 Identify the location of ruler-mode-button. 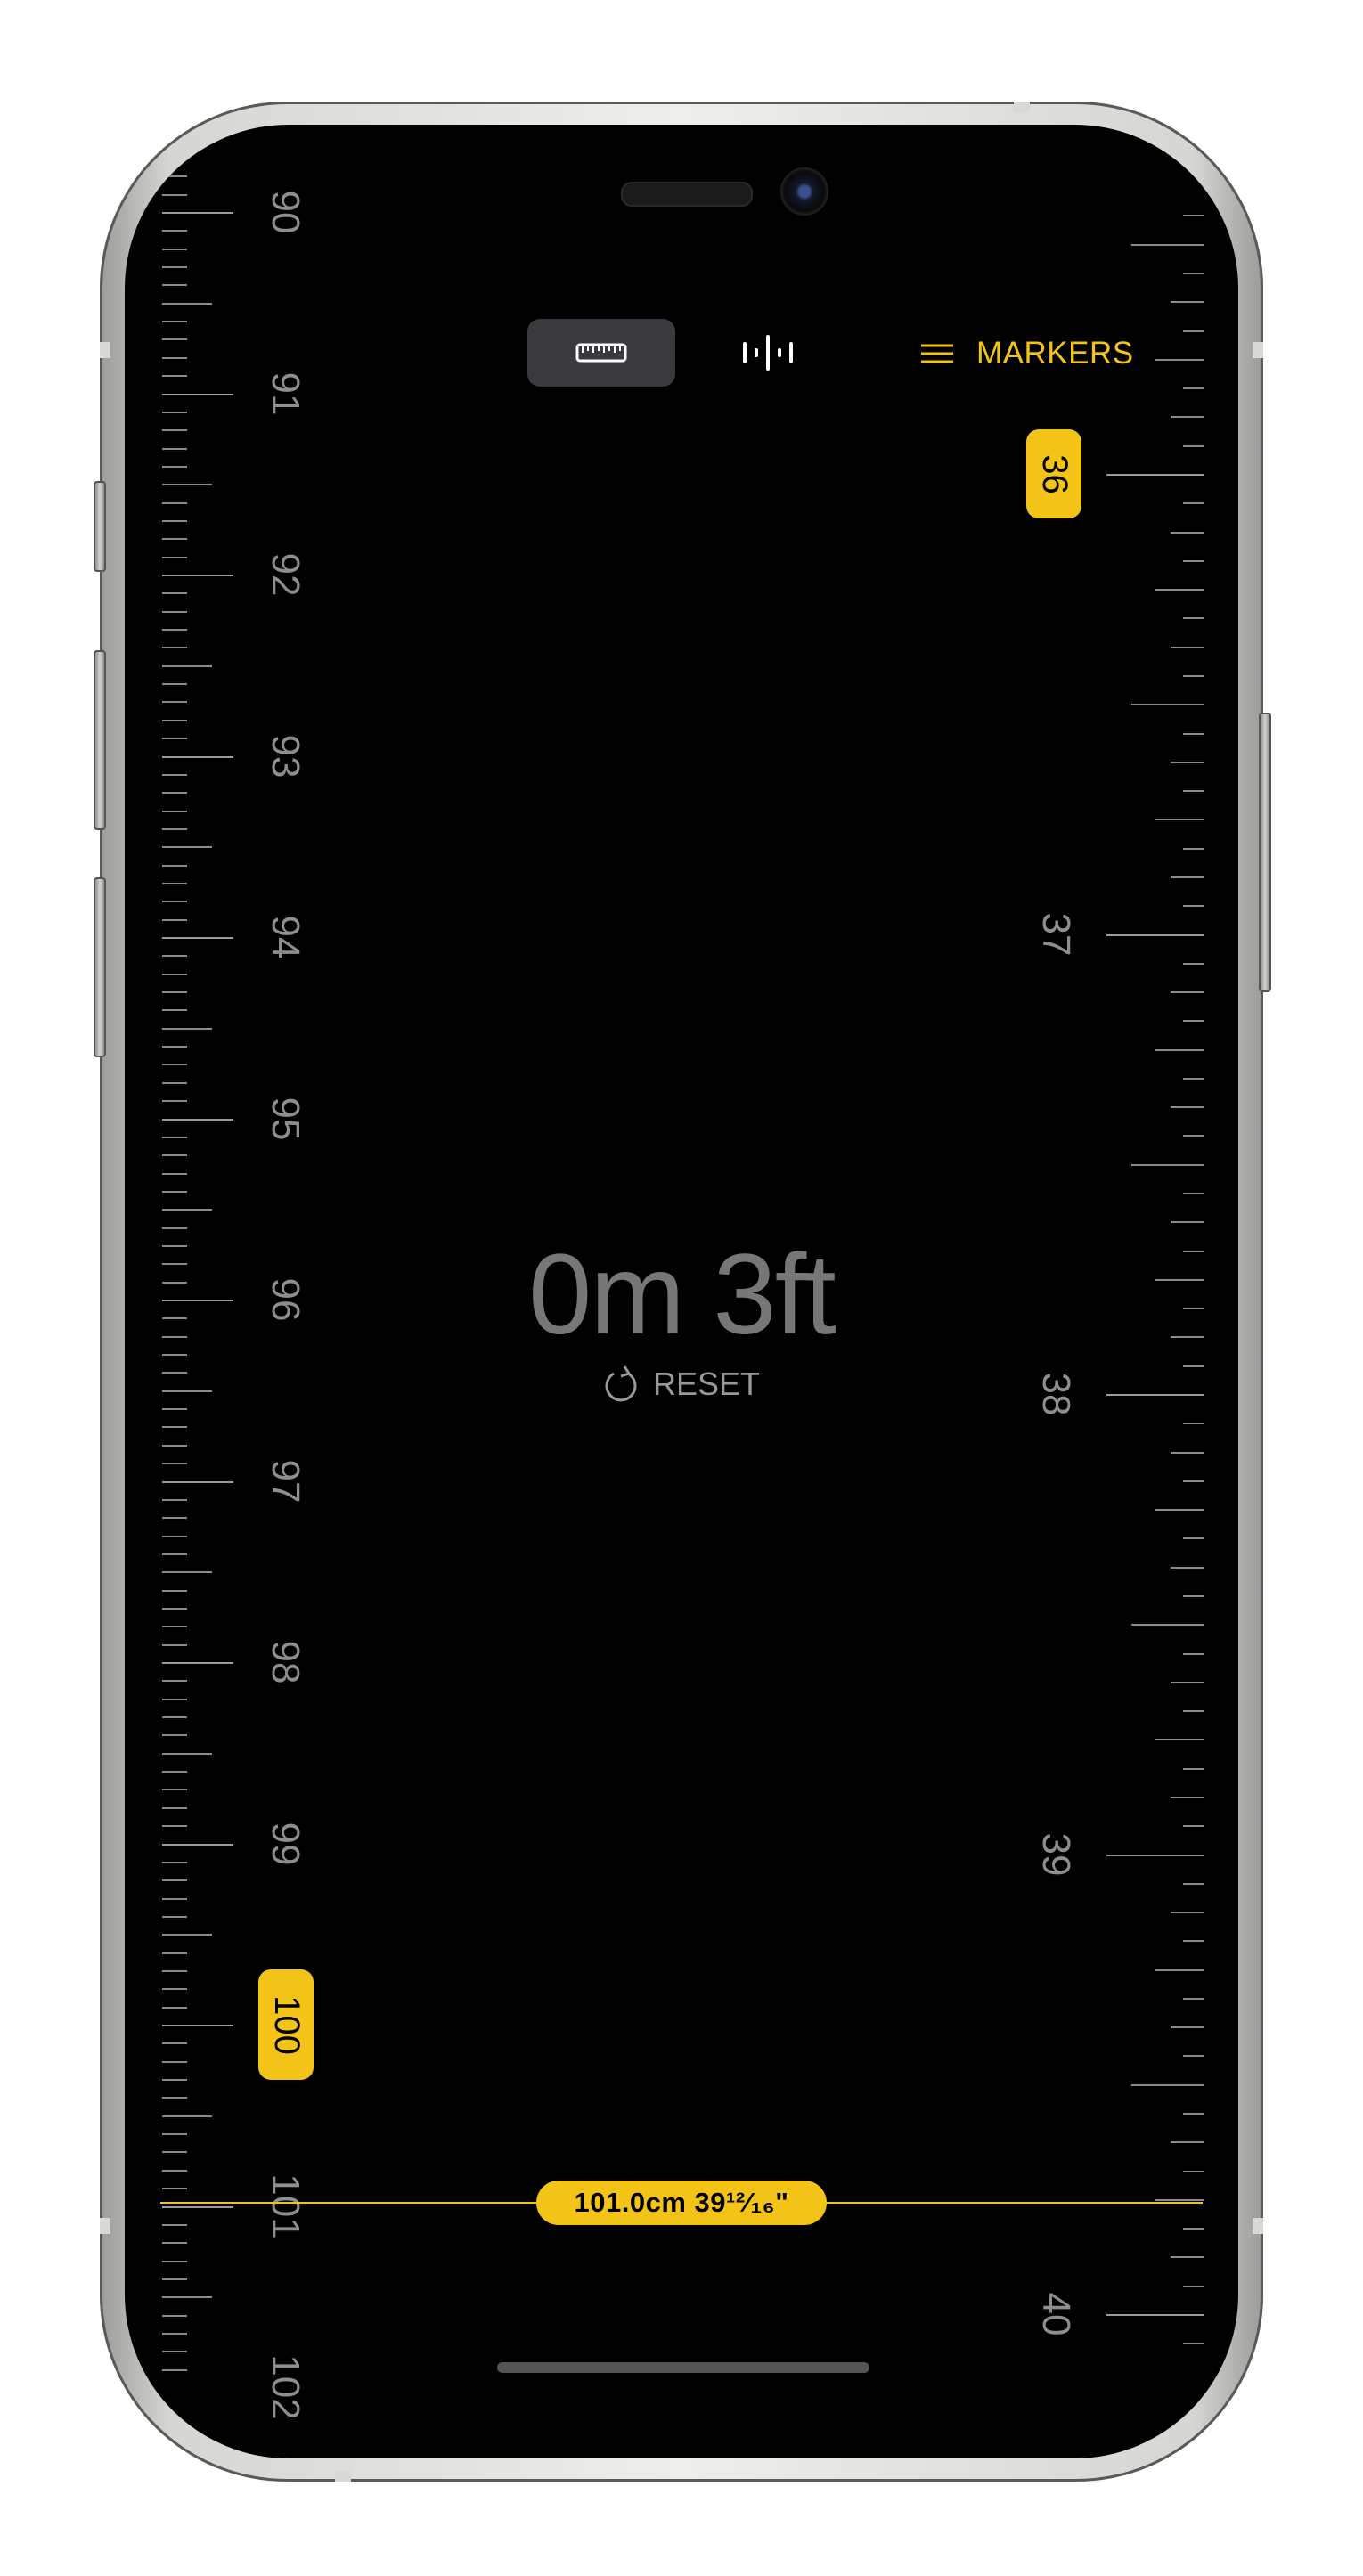
(601, 353).